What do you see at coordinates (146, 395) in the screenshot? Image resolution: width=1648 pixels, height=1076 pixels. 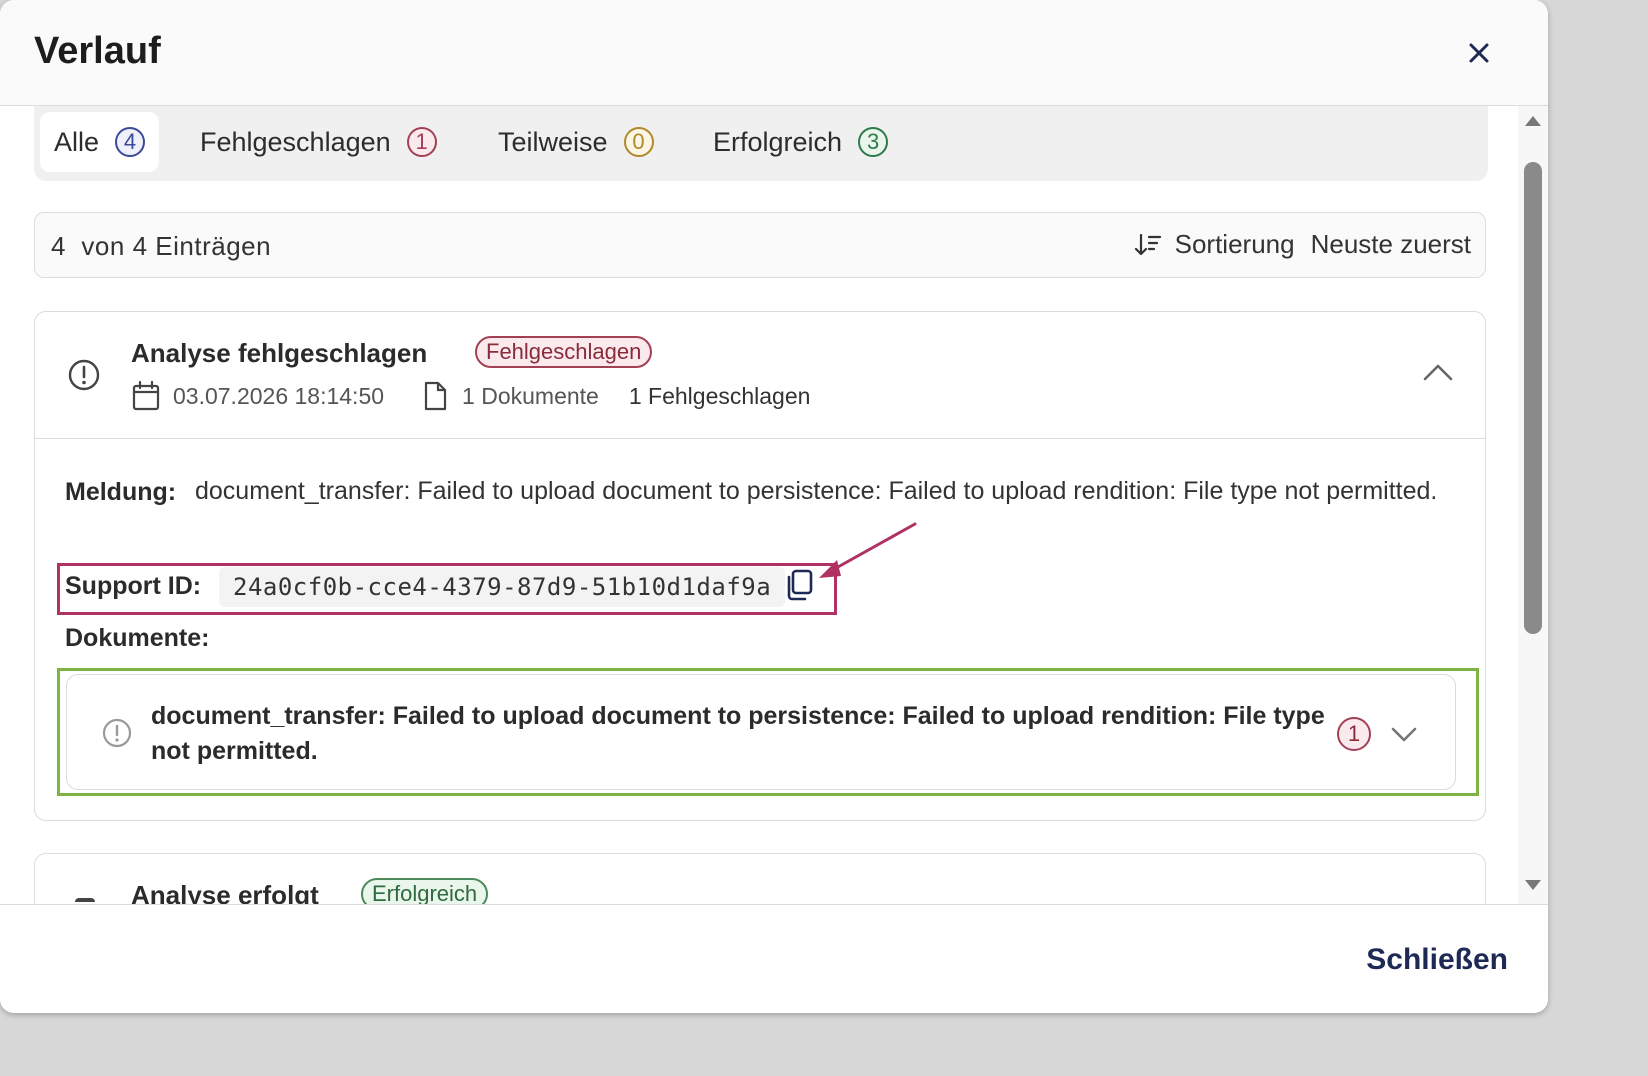 I see `calendar-icon` at bounding box center [146, 395].